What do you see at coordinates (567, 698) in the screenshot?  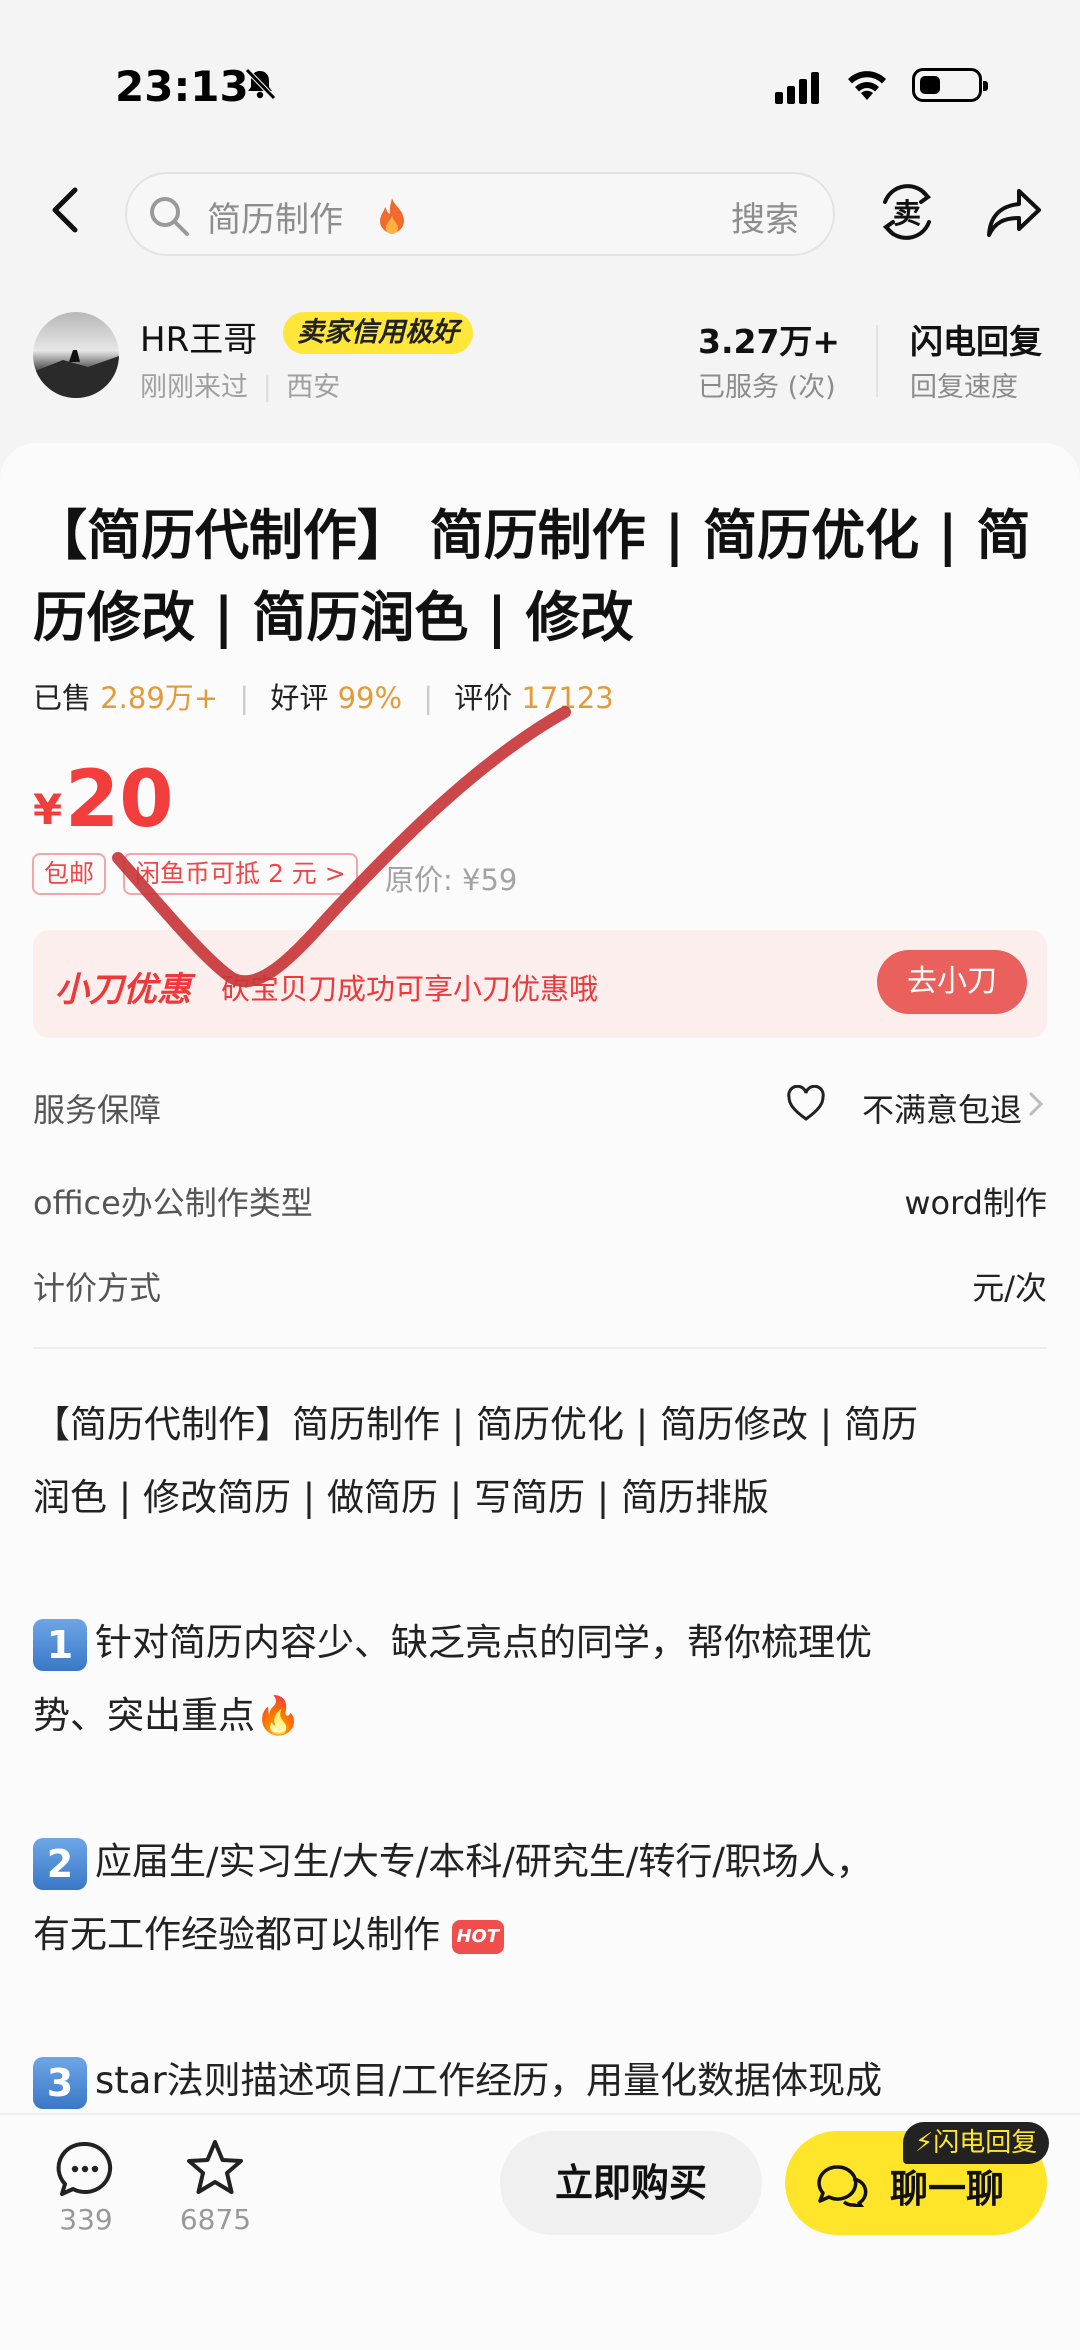 I see `reviews-value: 17123` at bounding box center [567, 698].